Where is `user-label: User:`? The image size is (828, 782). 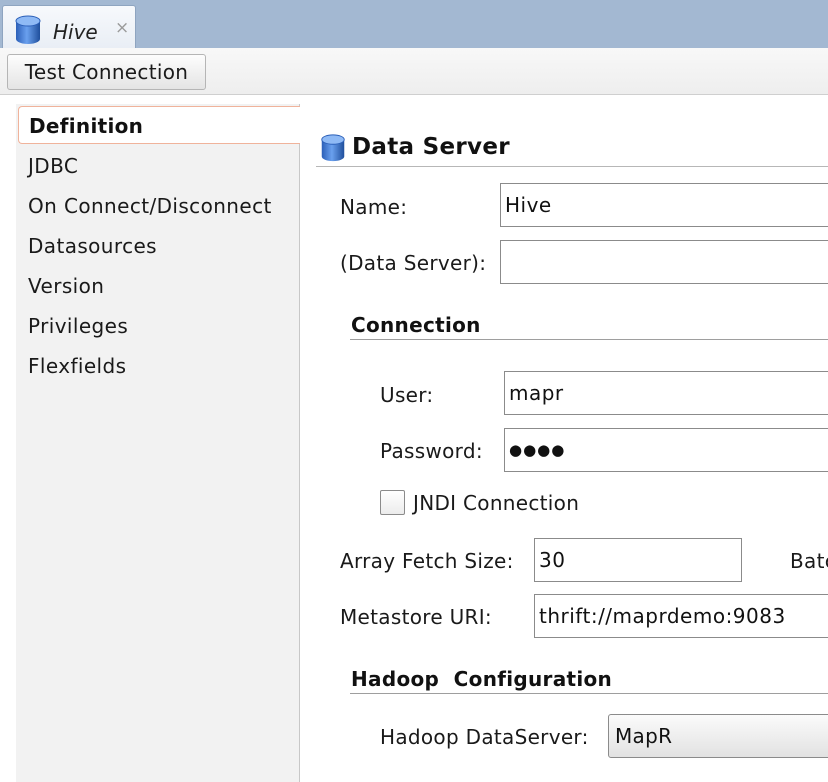 user-label: User: is located at coordinates (407, 395).